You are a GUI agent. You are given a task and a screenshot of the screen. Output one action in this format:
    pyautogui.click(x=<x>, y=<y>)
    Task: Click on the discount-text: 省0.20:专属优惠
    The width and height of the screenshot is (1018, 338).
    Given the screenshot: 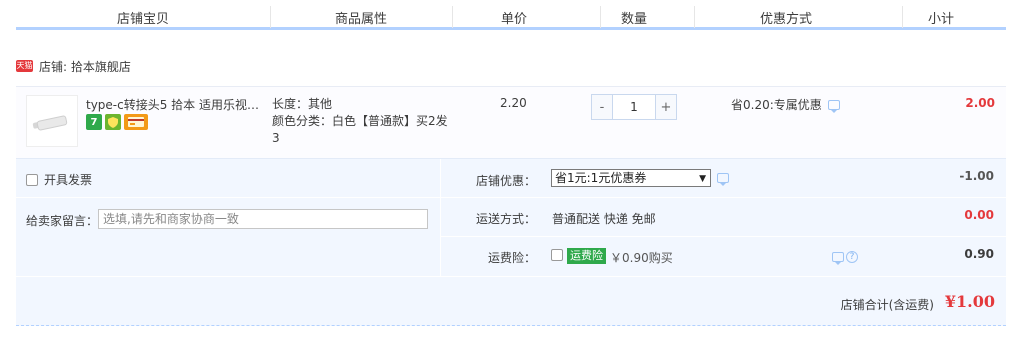 What is the action you would take?
    pyautogui.click(x=776, y=105)
    